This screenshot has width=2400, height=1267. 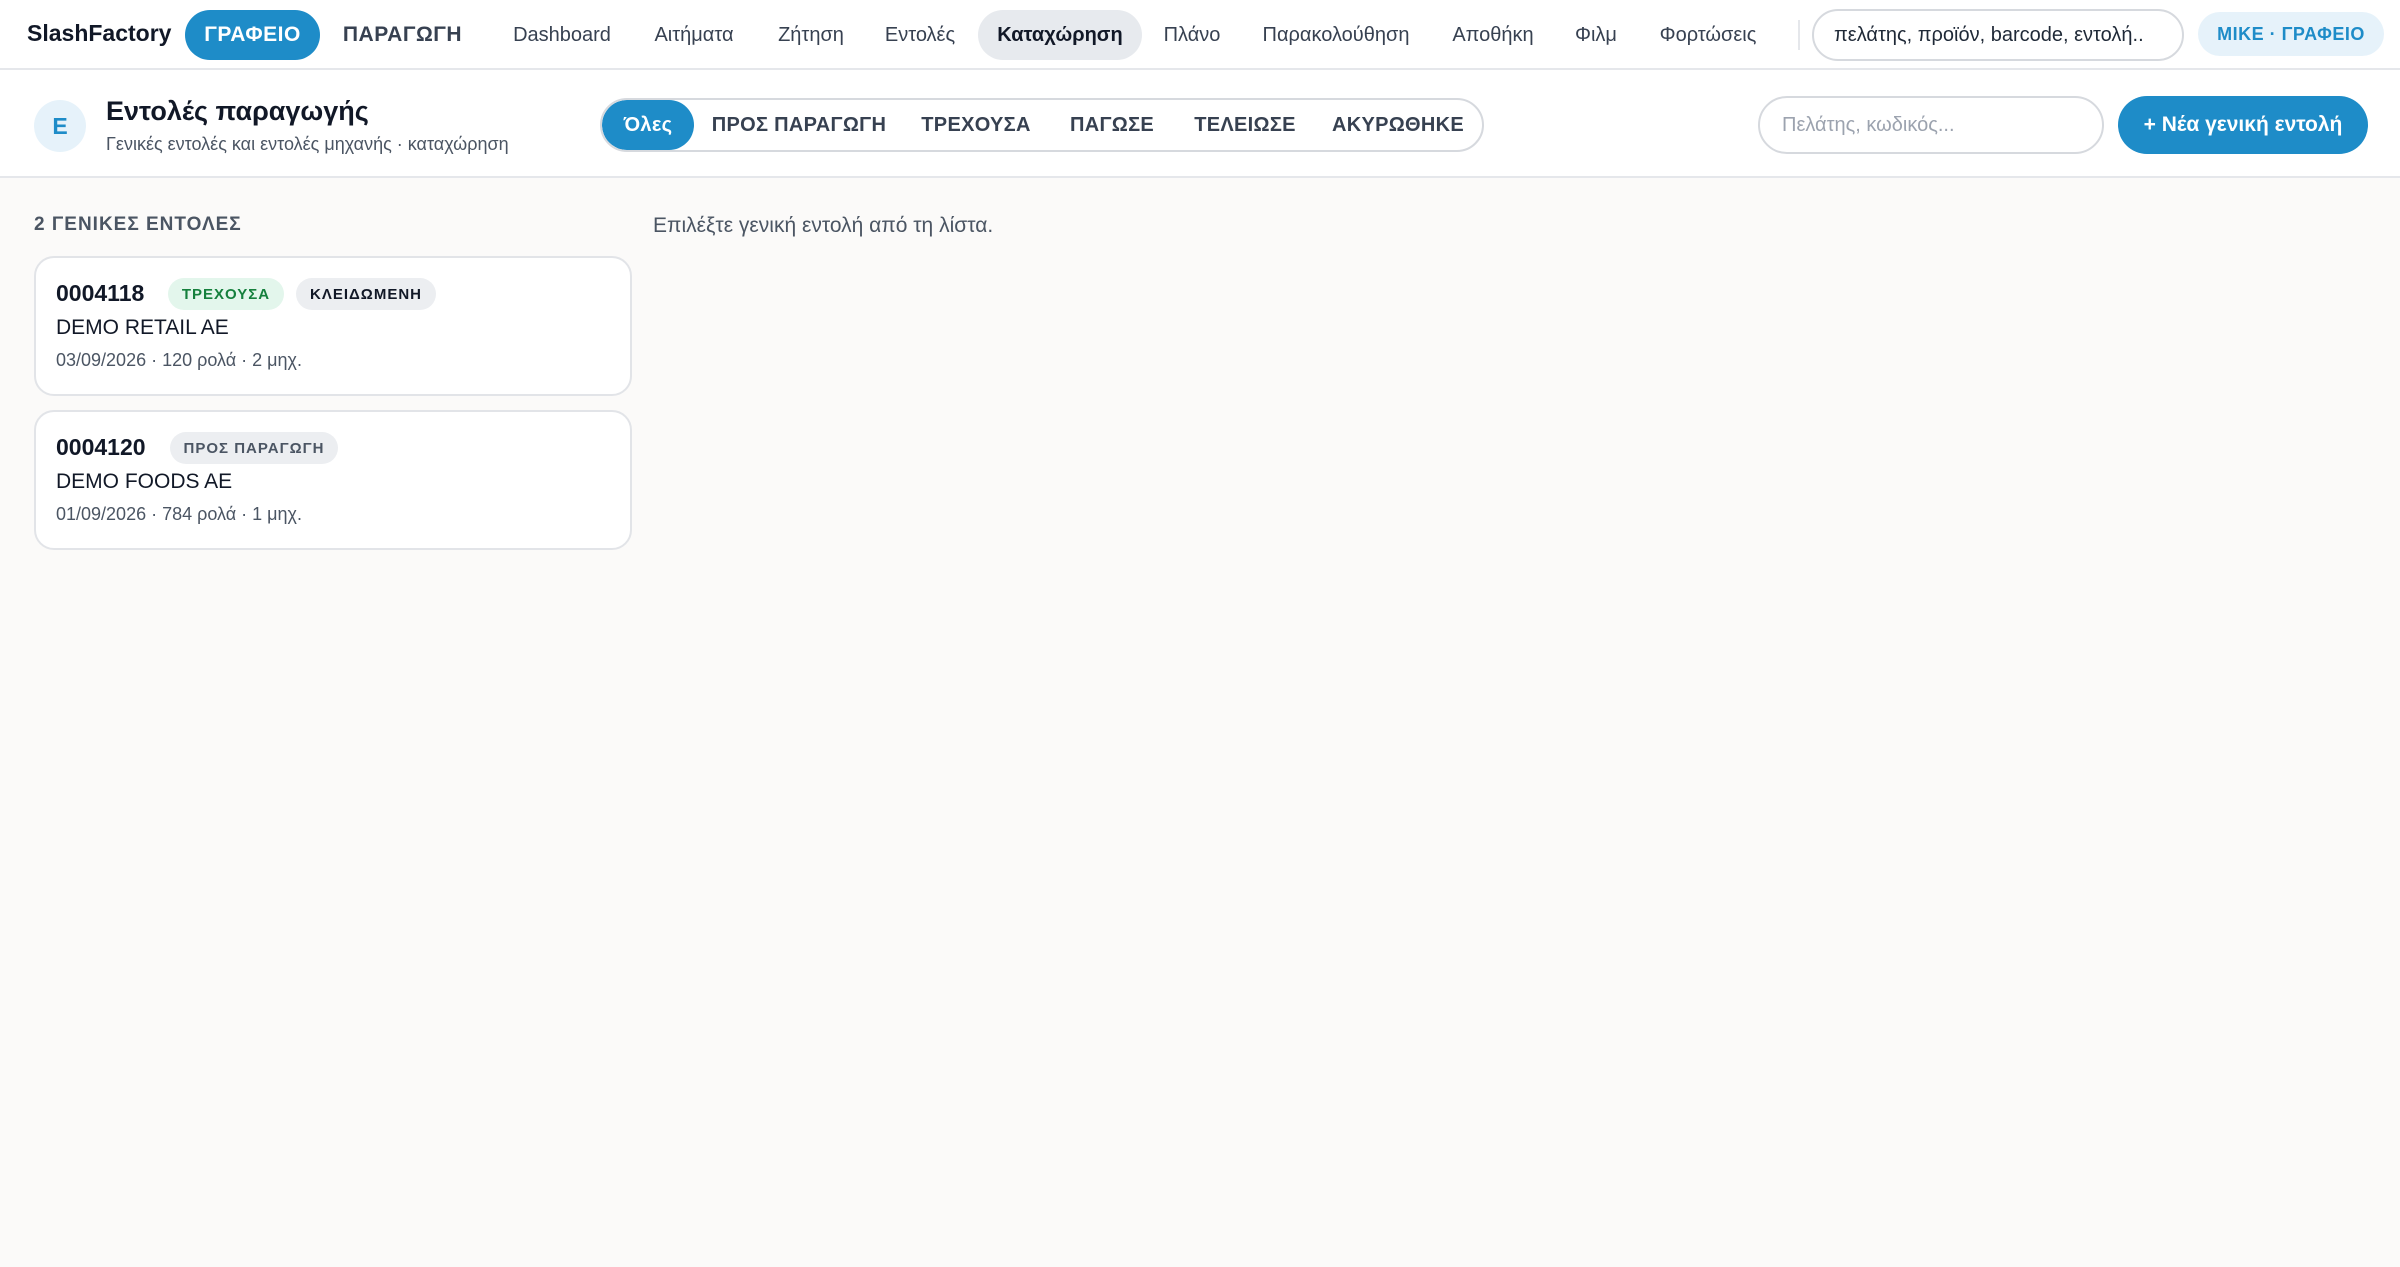 What do you see at coordinates (1112, 125) in the screenshot?
I see `filter-frozen: ΠΑΓΩΣΕ` at bounding box center [1112, 125].